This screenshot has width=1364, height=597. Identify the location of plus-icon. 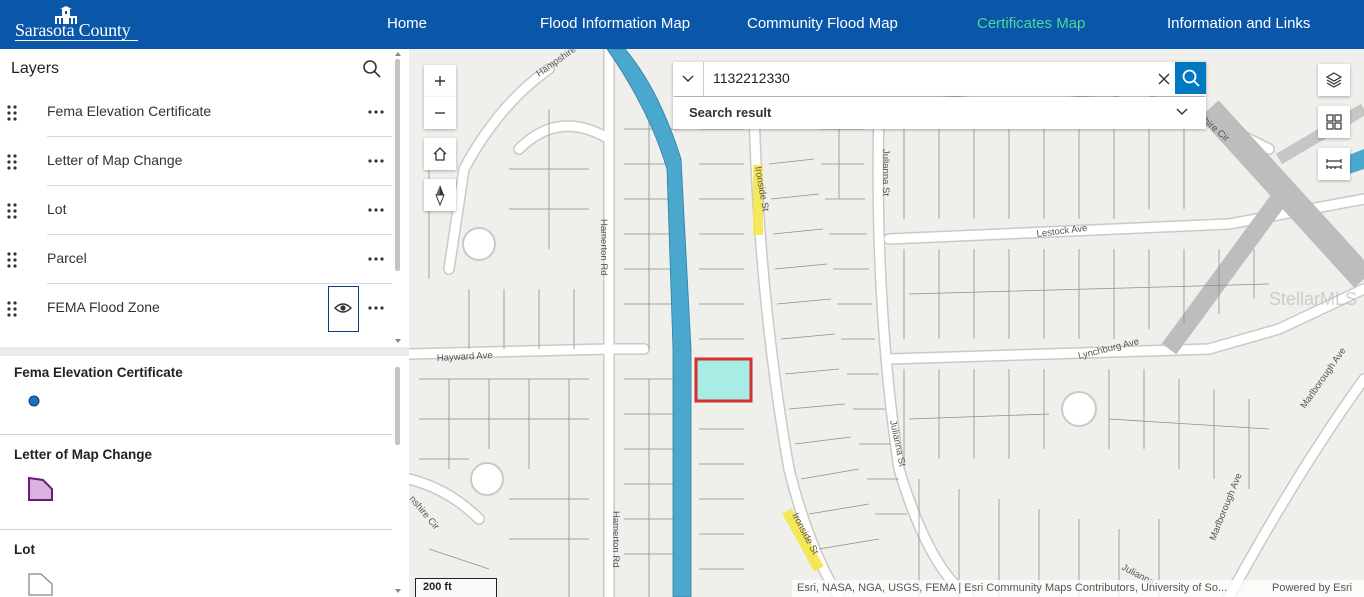
(440, 81).